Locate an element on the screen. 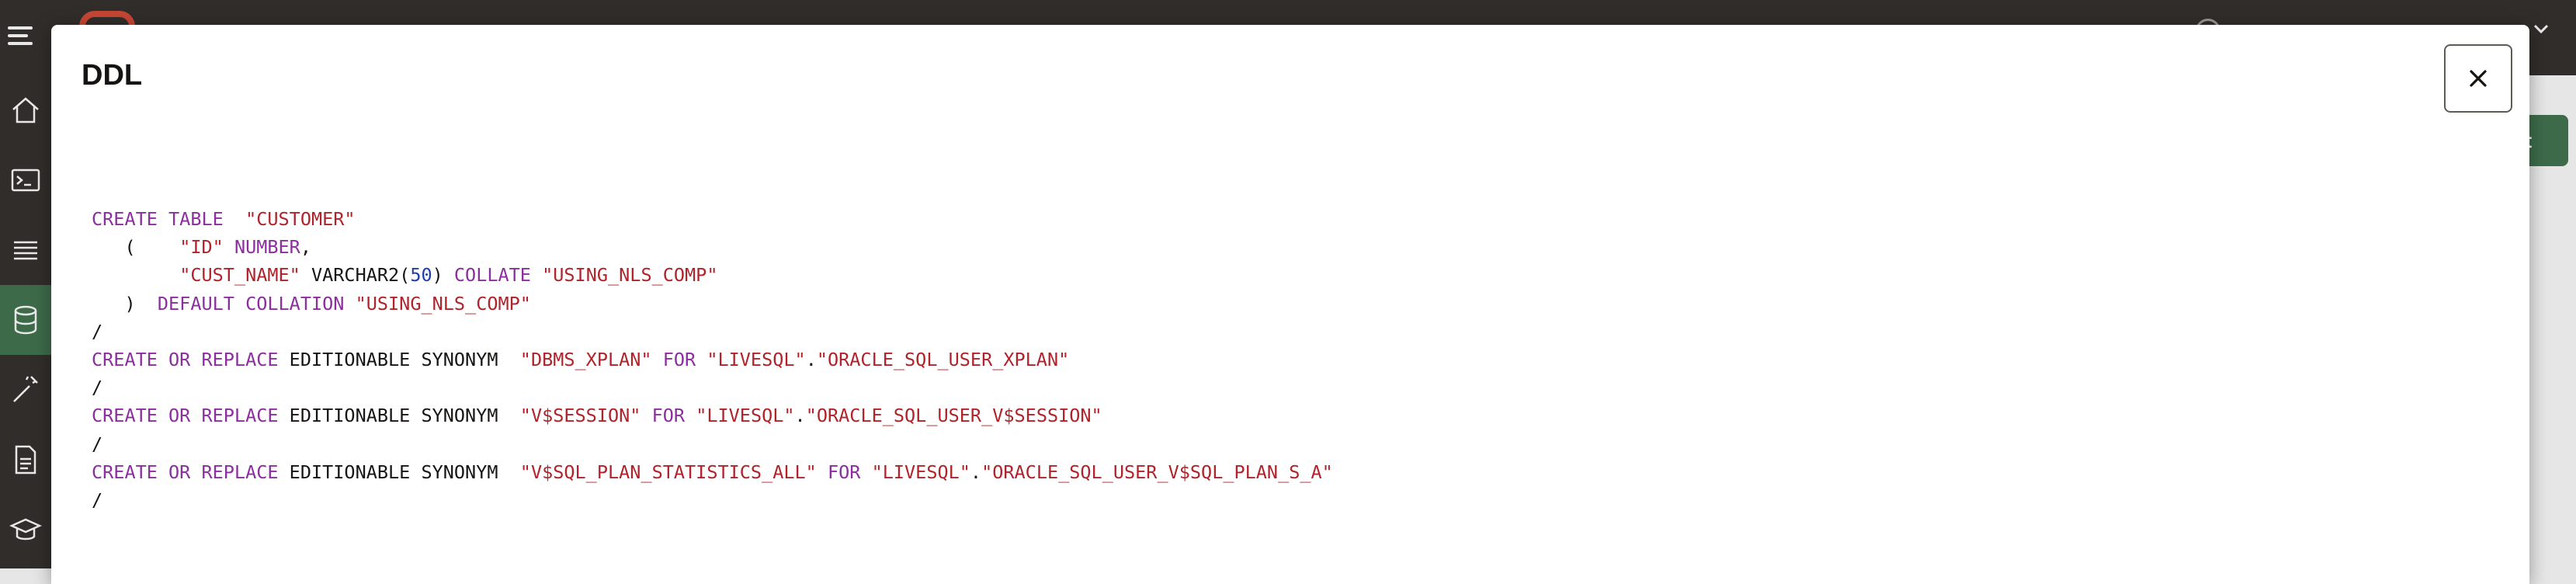 Image resolution: width=2576 pixels, height=584 pixels. graduation-cap-icon is located at coordinates (25, 529).